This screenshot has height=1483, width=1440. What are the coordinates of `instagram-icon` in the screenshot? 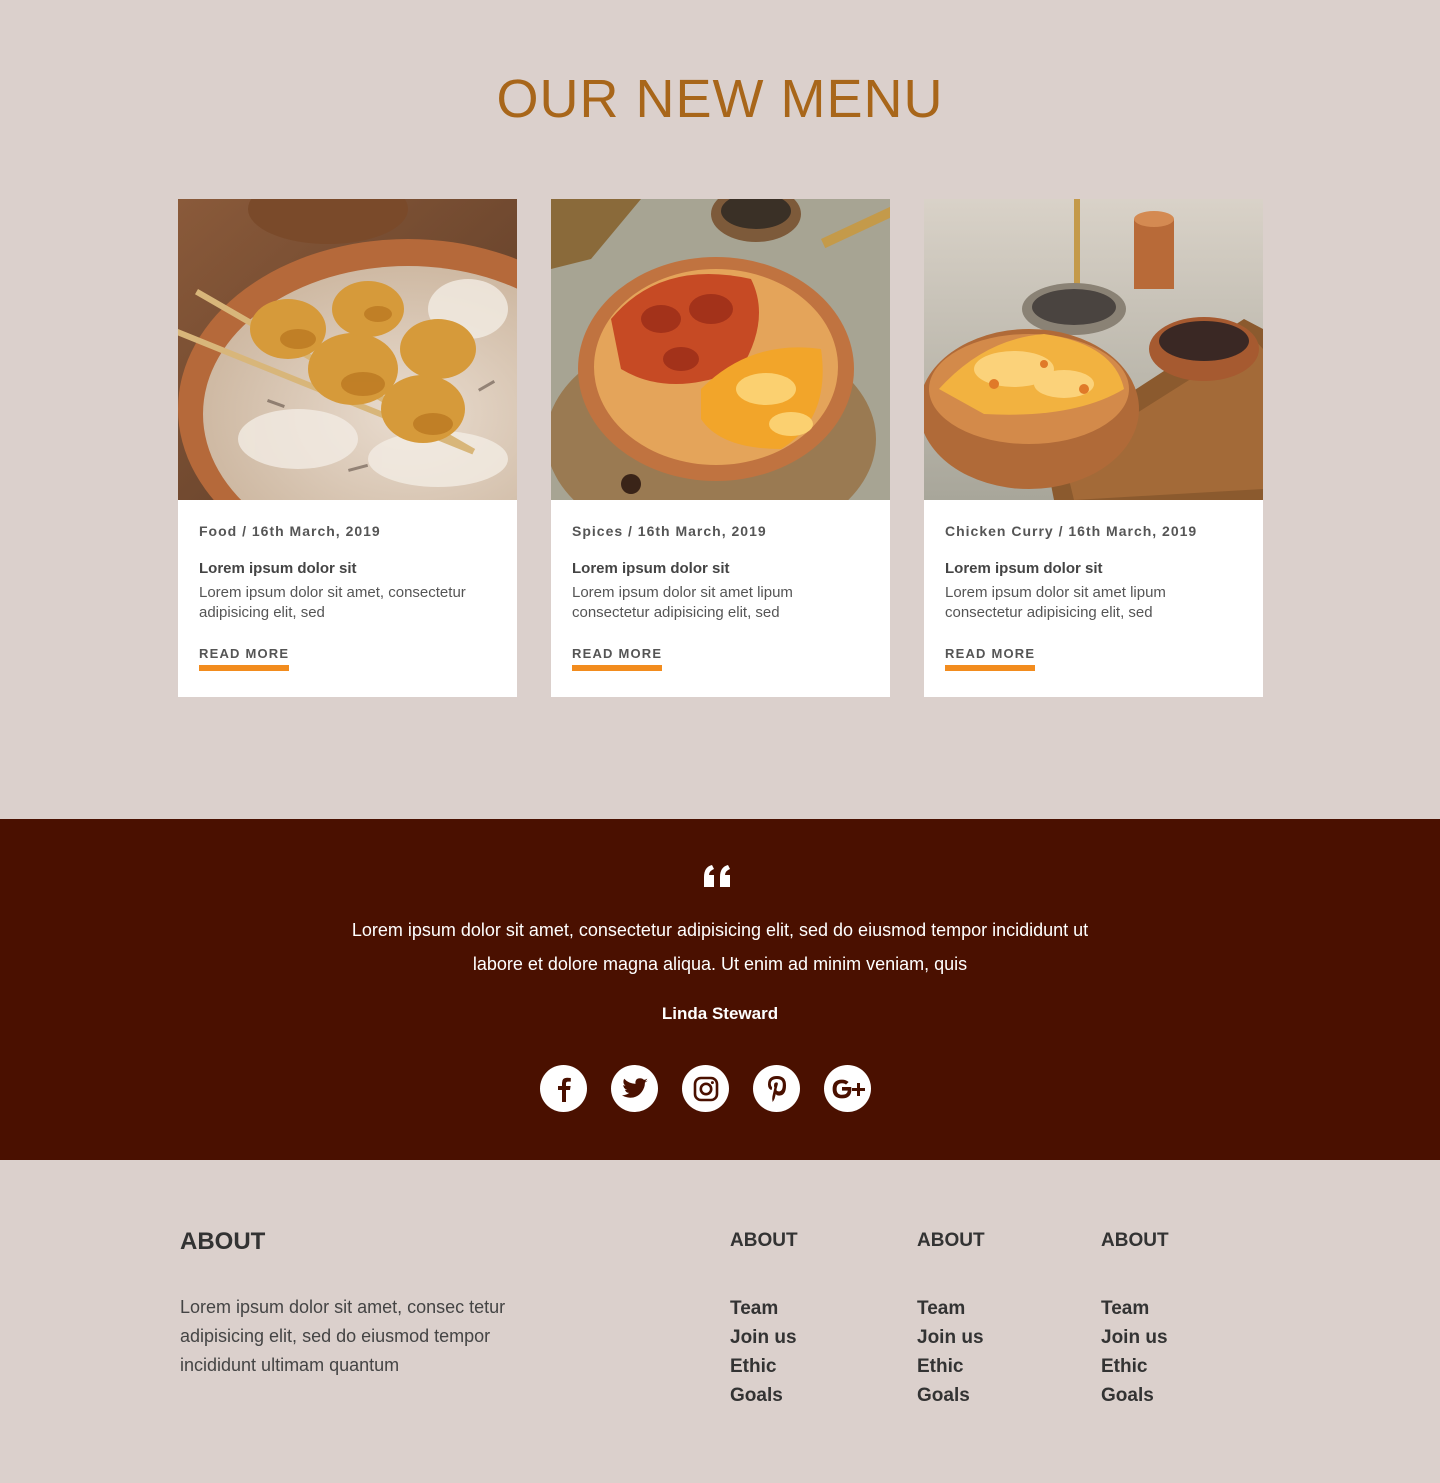 It's located at (705, 1088).